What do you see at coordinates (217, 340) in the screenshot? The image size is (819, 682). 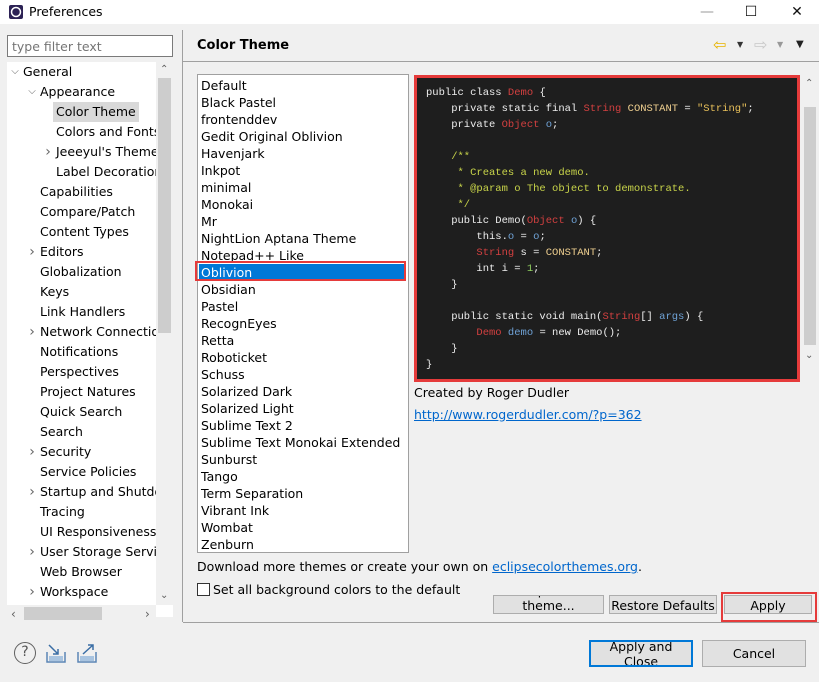 I see `theme-list-item: Retta` at bounding box center [217, 340].